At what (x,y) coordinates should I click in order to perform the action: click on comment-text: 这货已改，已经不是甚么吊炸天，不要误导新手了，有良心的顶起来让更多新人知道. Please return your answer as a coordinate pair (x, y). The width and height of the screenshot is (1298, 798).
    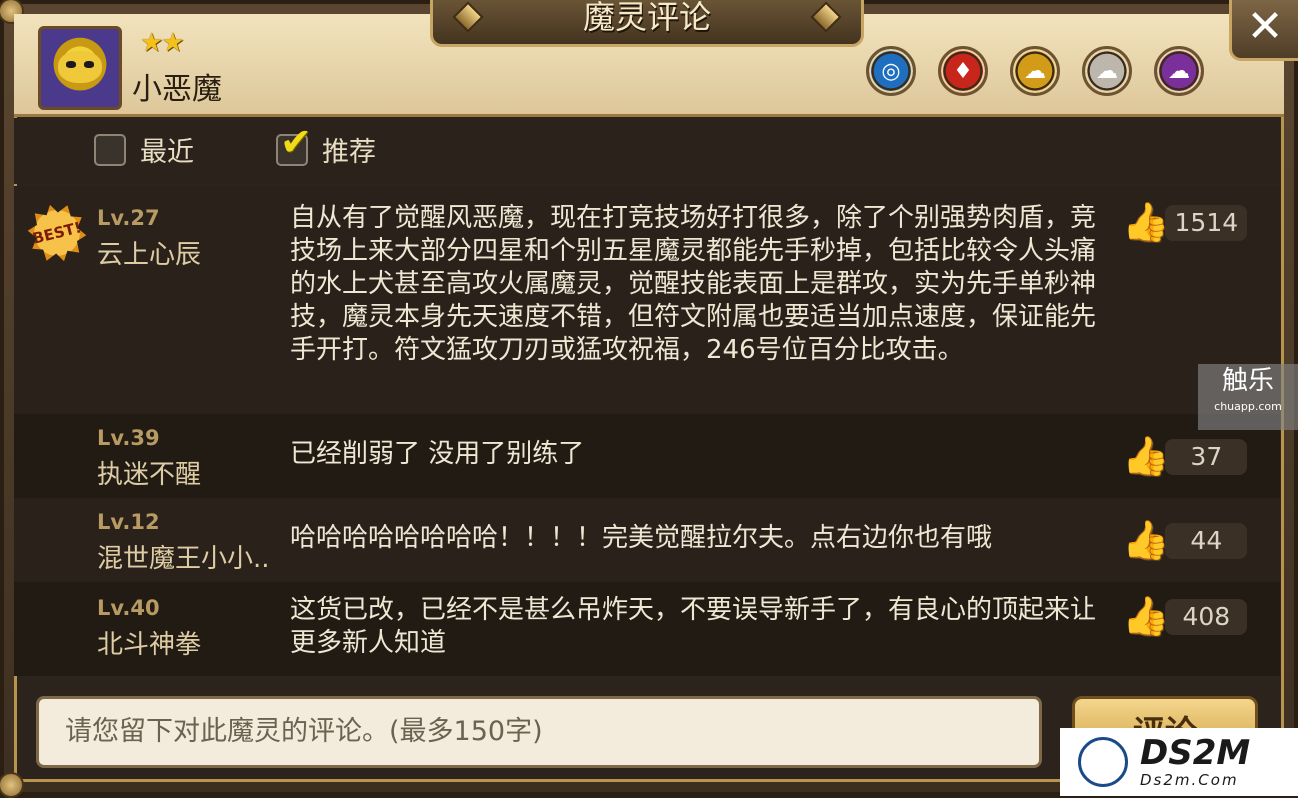
    Looking at the image, I should click on (693, 626).